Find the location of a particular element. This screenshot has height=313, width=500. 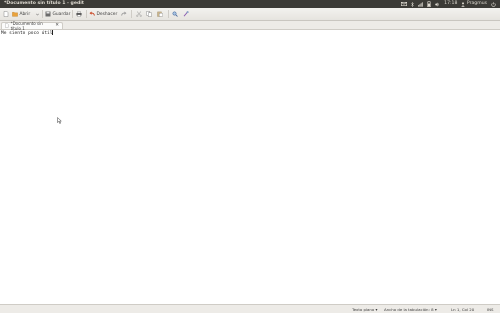

tab-width-label: Ancho de la tabulación: 8 is located at coordinates (409, 309).